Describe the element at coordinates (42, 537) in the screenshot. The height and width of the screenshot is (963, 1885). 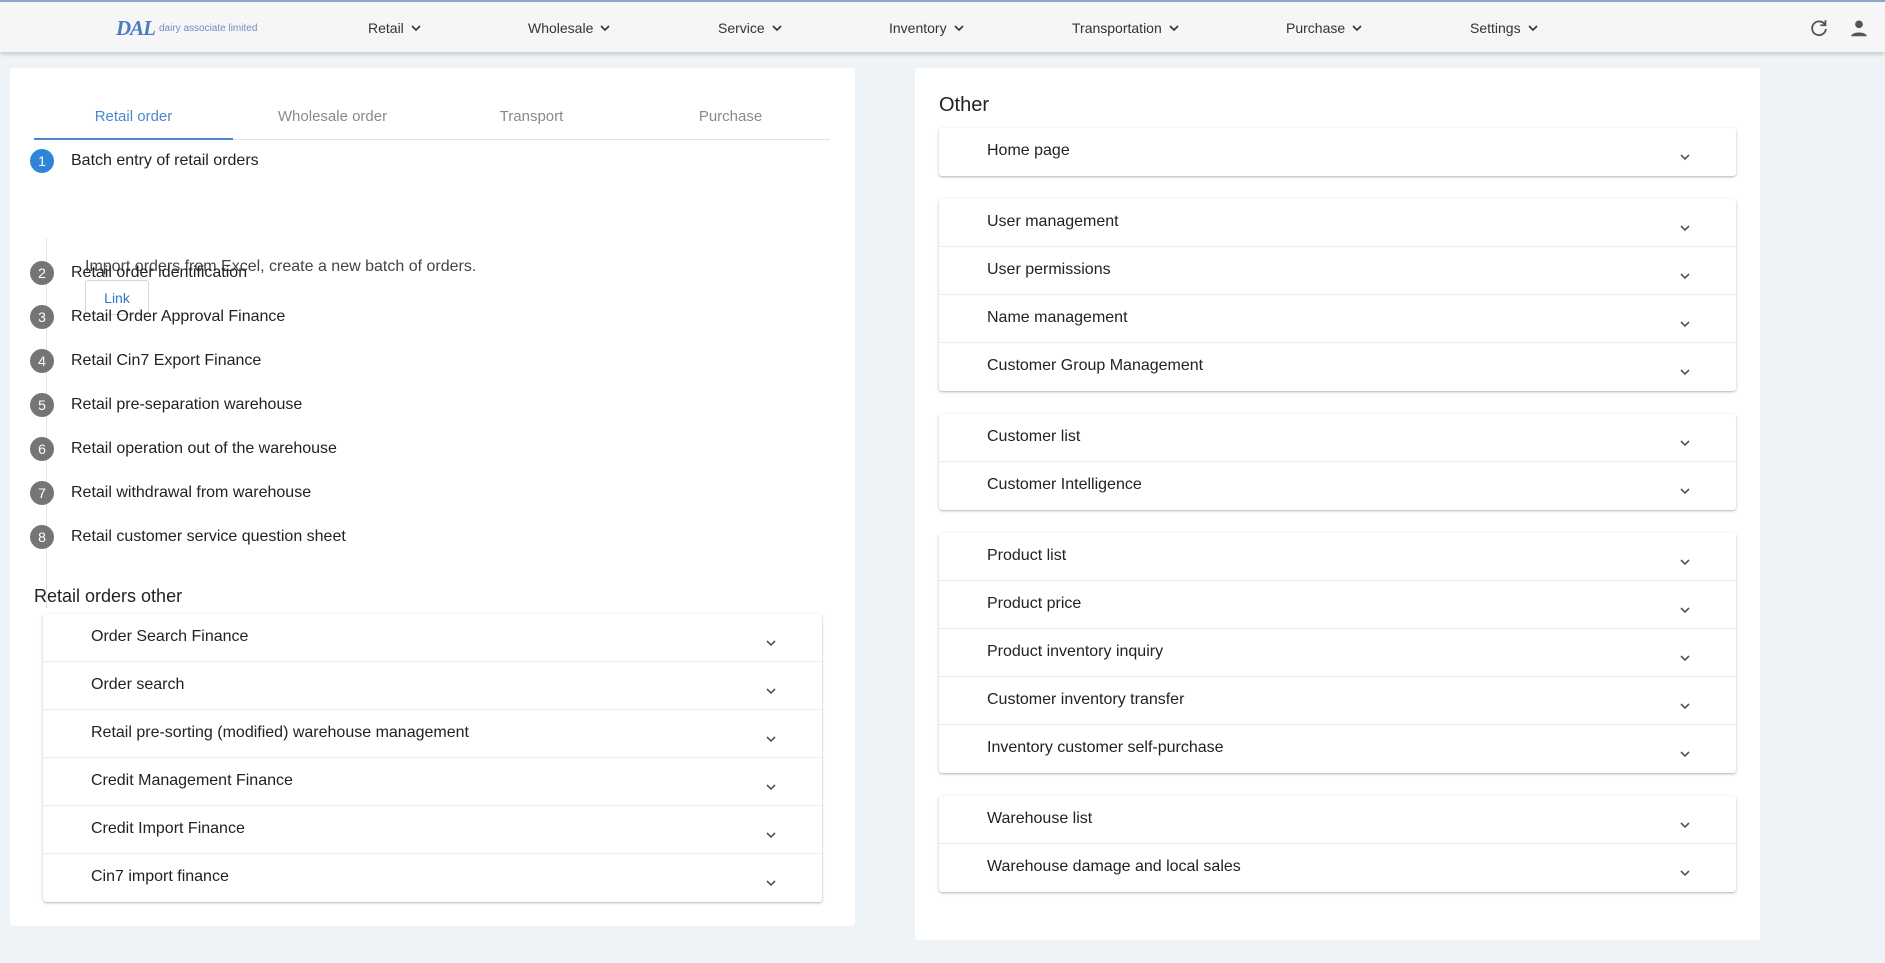
I see `step-number: 8` at that location.